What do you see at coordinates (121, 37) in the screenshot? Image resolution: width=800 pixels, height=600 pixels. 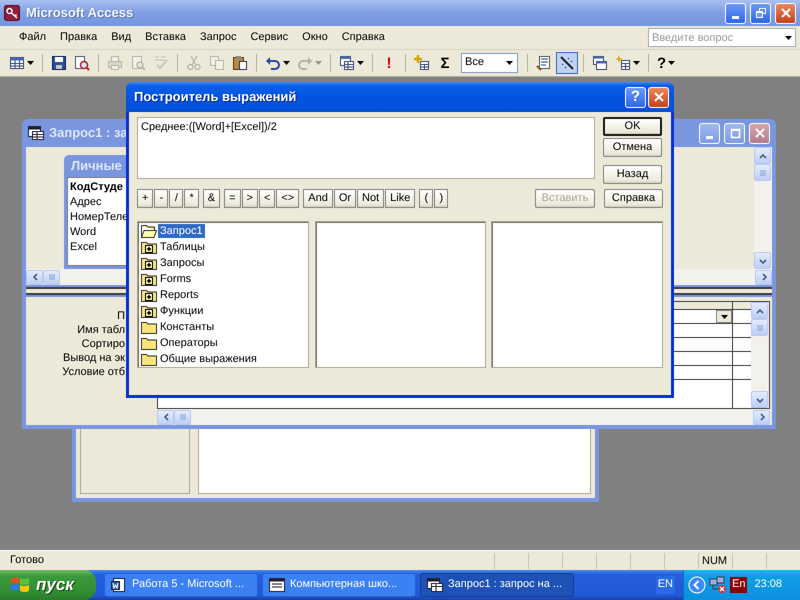 I see `menu-item: Вид` at bounding box center [121, 37].